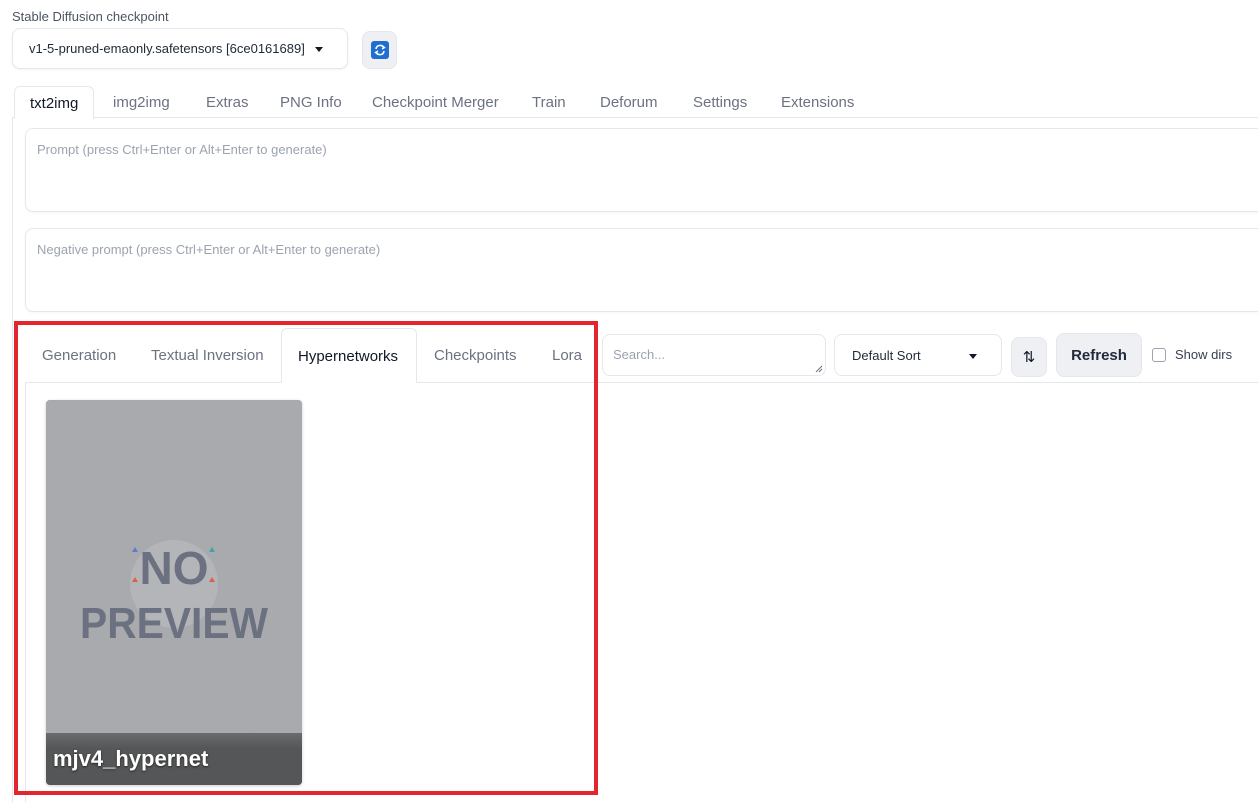 This screenshot has height=802, width=1258. Describe the element at coordinates (886, 355) in the screenshot. I see `sort-value: Default Sort` at that location.